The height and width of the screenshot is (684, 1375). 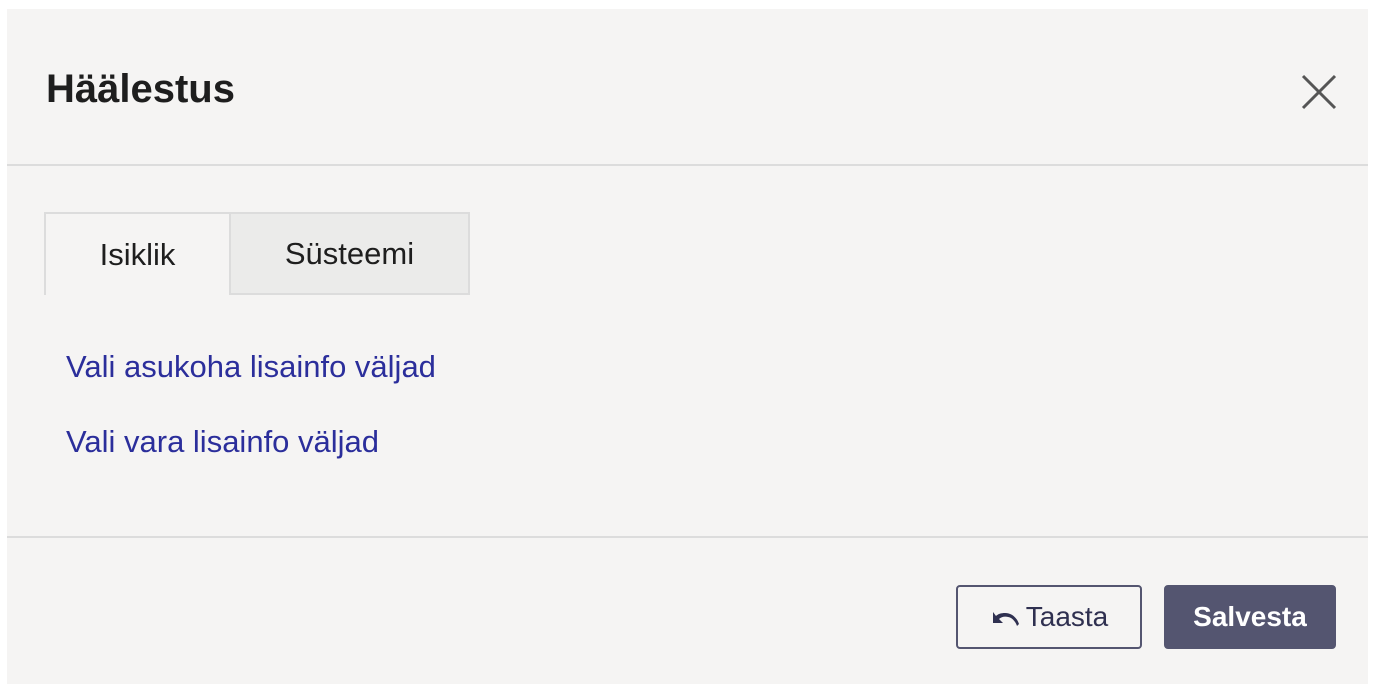 I want to click on dialog-title: Häälestus, so click(x=140, y=89).